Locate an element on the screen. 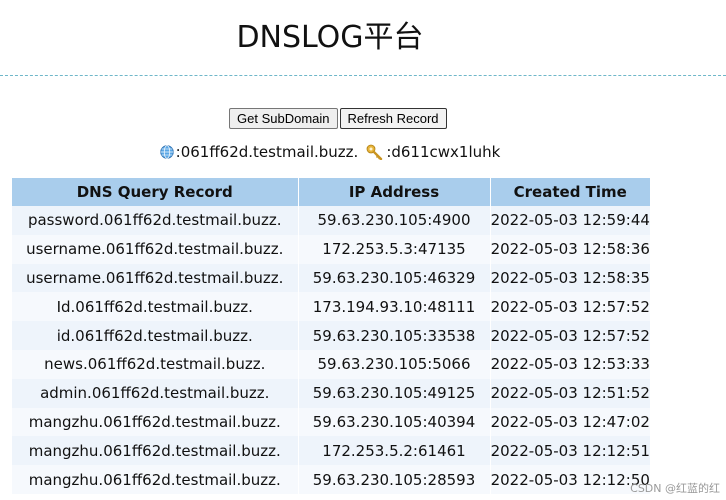 This screenshot has height=500, width=726. button-row: Get SubDomain Refresh Record is located at coordinates (338, 118).